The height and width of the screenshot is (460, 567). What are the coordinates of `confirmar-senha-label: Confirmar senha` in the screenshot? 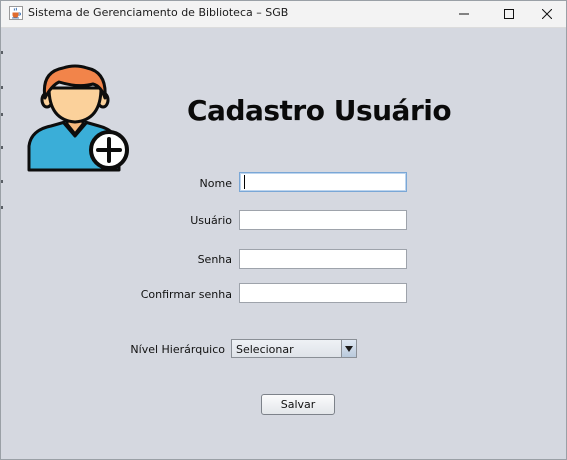 It's located at (186, 294).